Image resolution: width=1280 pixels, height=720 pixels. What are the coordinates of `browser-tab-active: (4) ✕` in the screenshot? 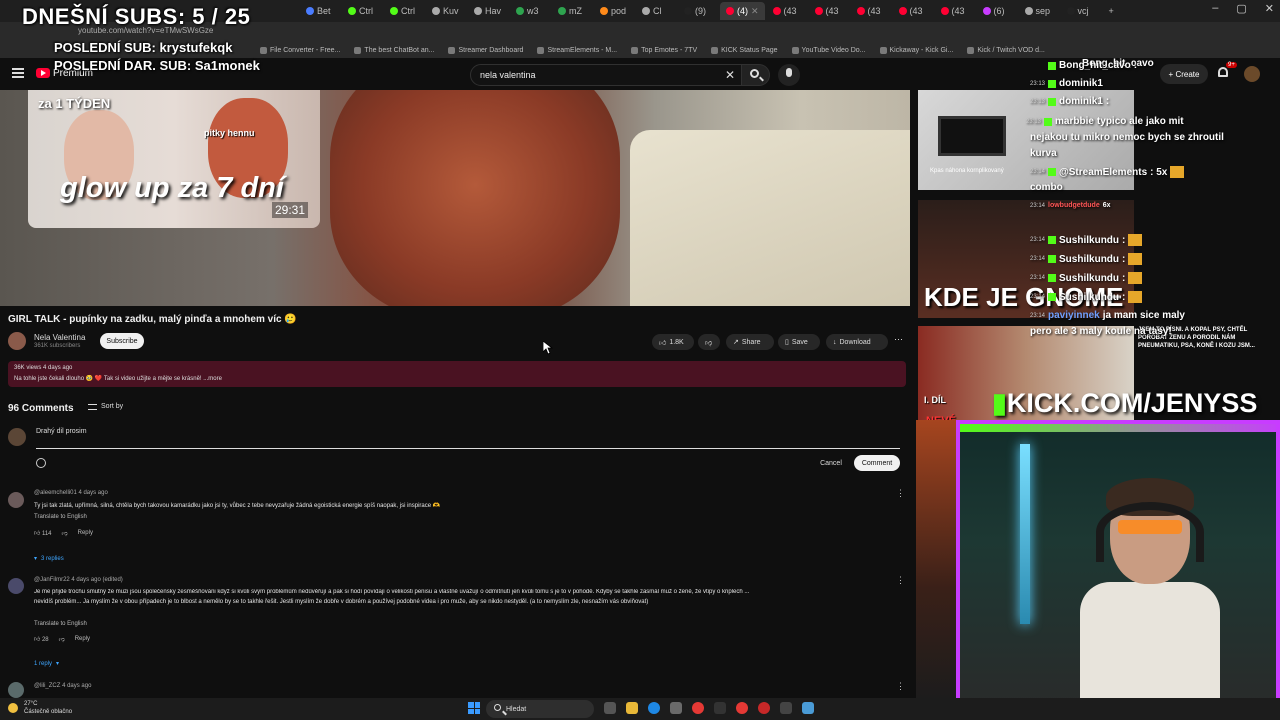 It's located at (742, 11).